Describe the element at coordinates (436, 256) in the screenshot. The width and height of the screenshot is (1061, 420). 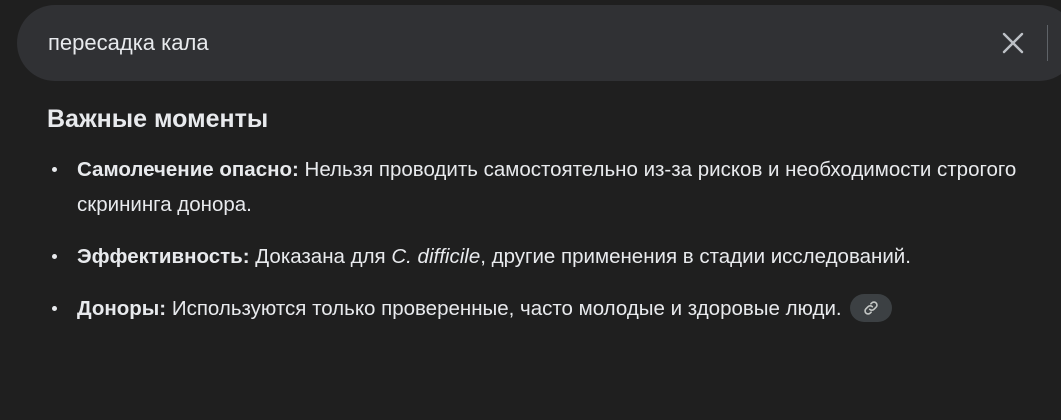
I see `item-text-italic: C. difficile` at that location.